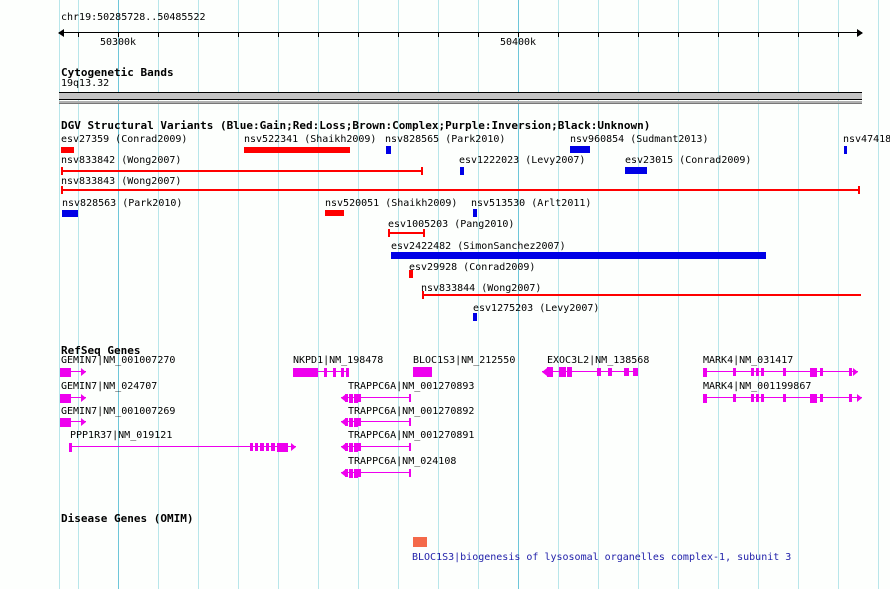 This screenshot has width=890, height=589. What do you see at coordinates (83, 398) in the screenshot?
I see `gene-arrow-right-icon` at bounding box center [83, 398].